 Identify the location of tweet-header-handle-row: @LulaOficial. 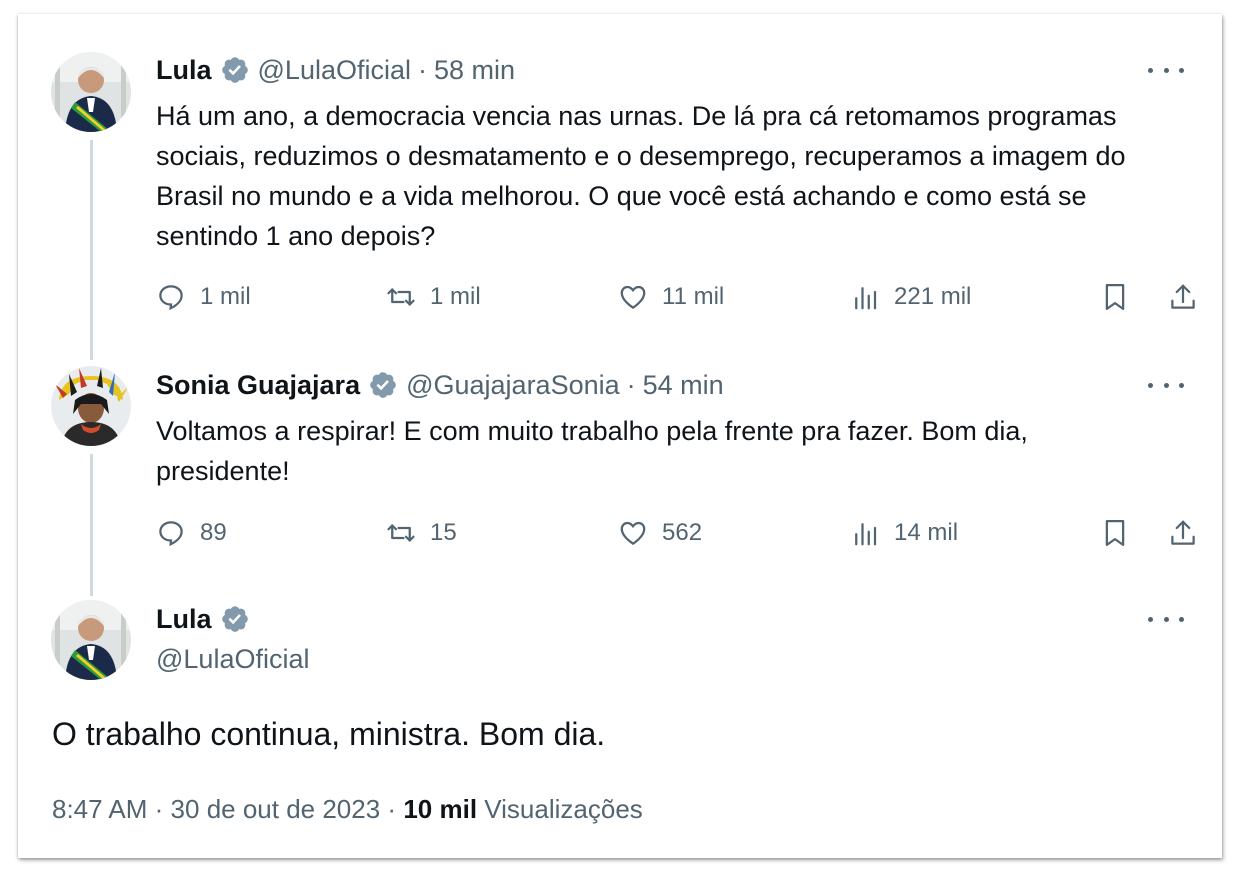
(232, 659).